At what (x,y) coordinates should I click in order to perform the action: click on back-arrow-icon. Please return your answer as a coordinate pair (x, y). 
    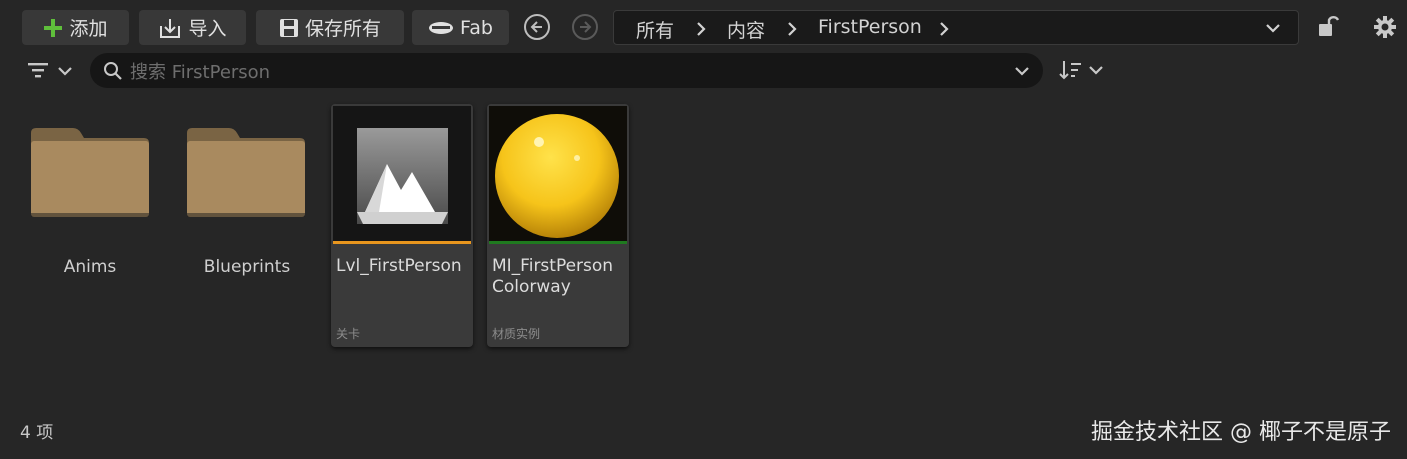
    Looking at the image, I should click on (536, 27).